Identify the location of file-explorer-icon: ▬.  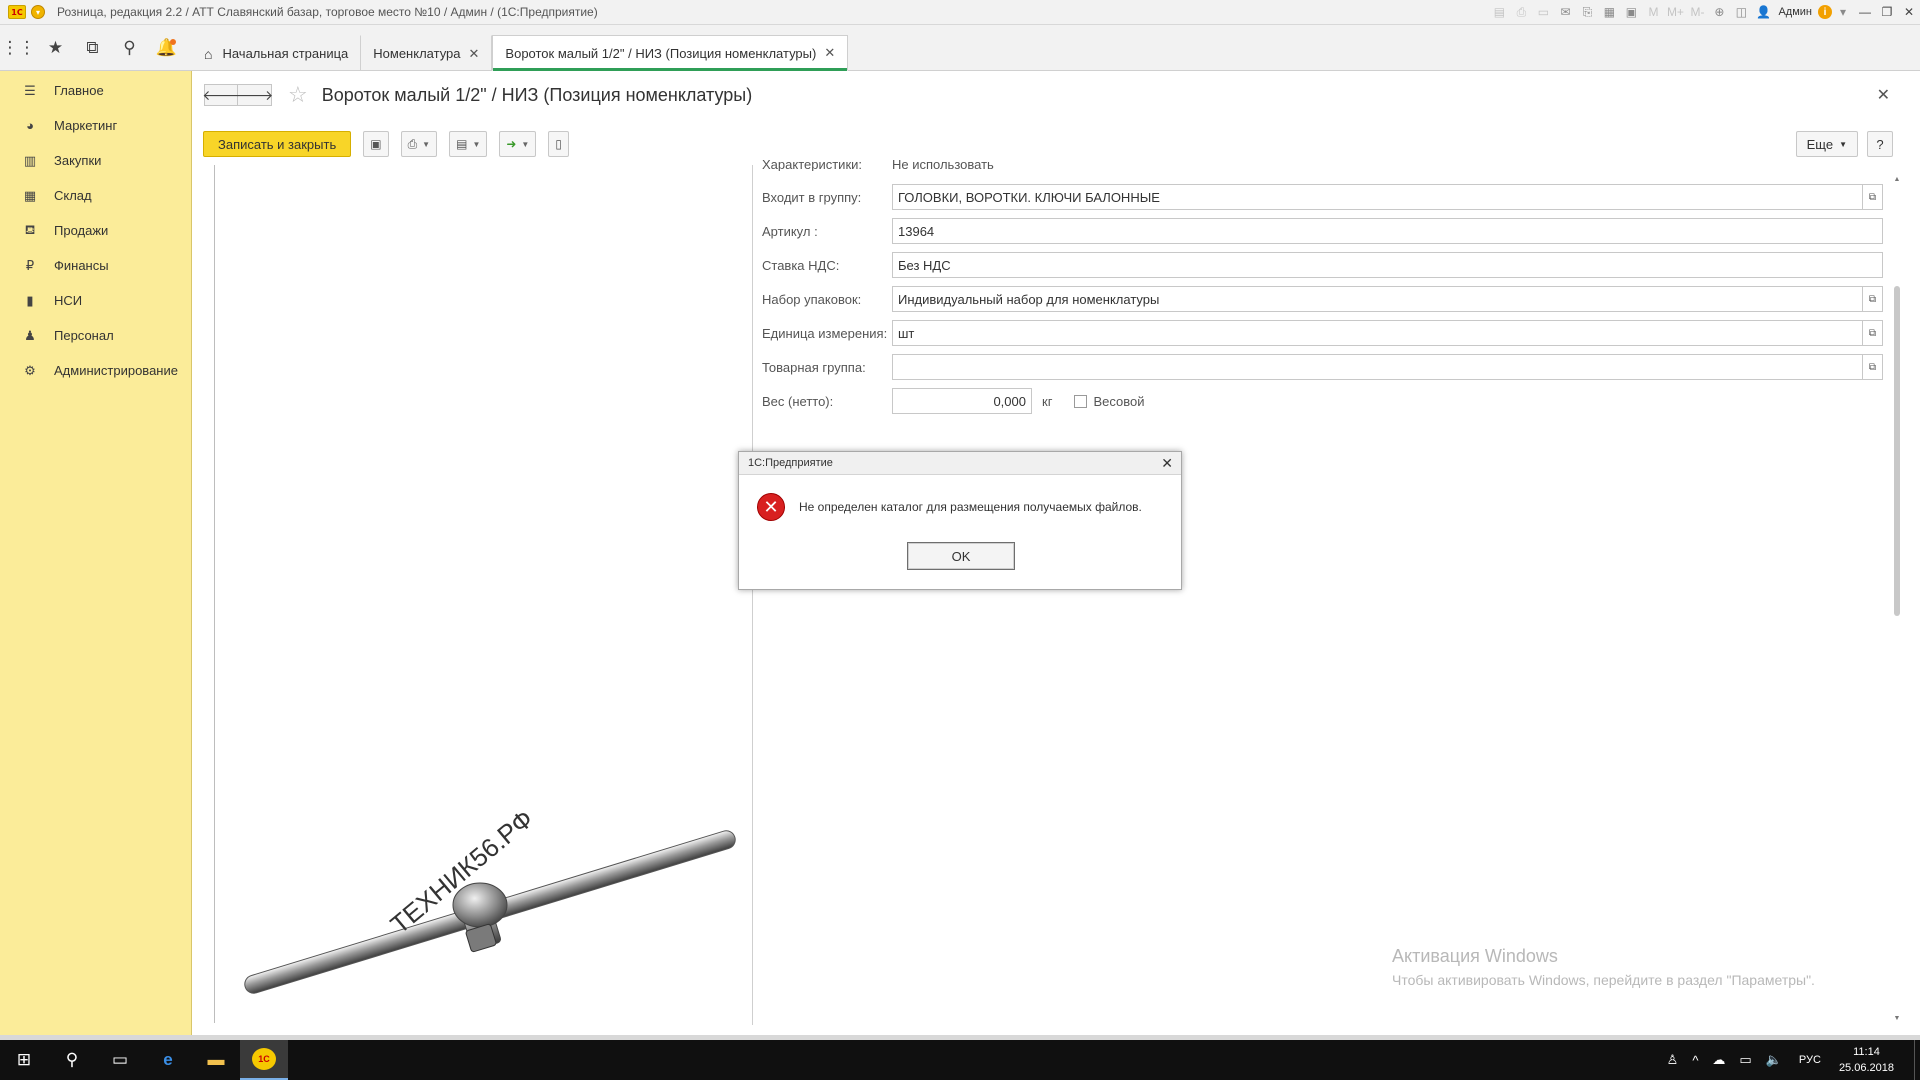
(216, 1060).